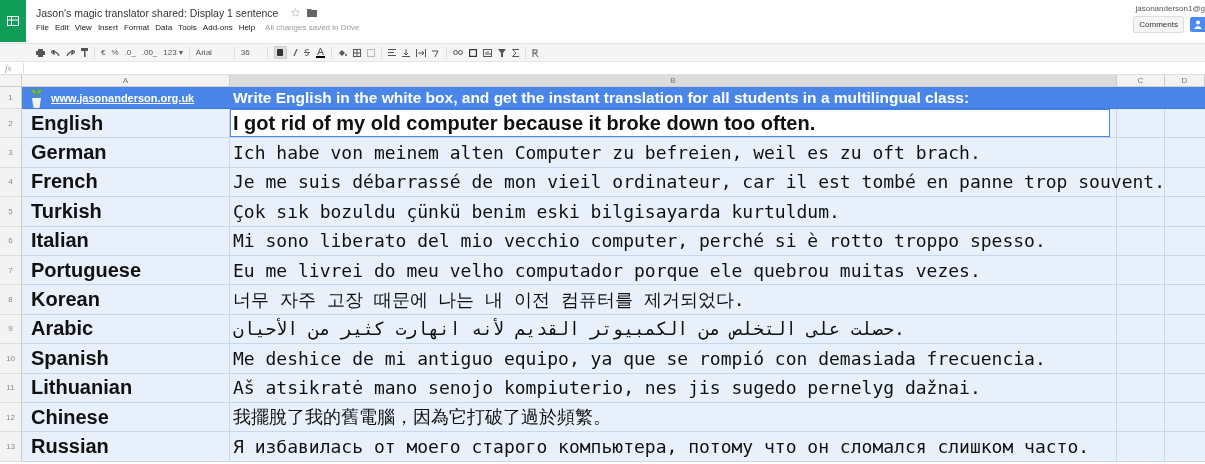 The width and height of the screenshot is (1205, 464). What do you see at coordinates (405, 52) in the screenshot?
I see `vertical-align-icon` at bounding box center [405, 52].